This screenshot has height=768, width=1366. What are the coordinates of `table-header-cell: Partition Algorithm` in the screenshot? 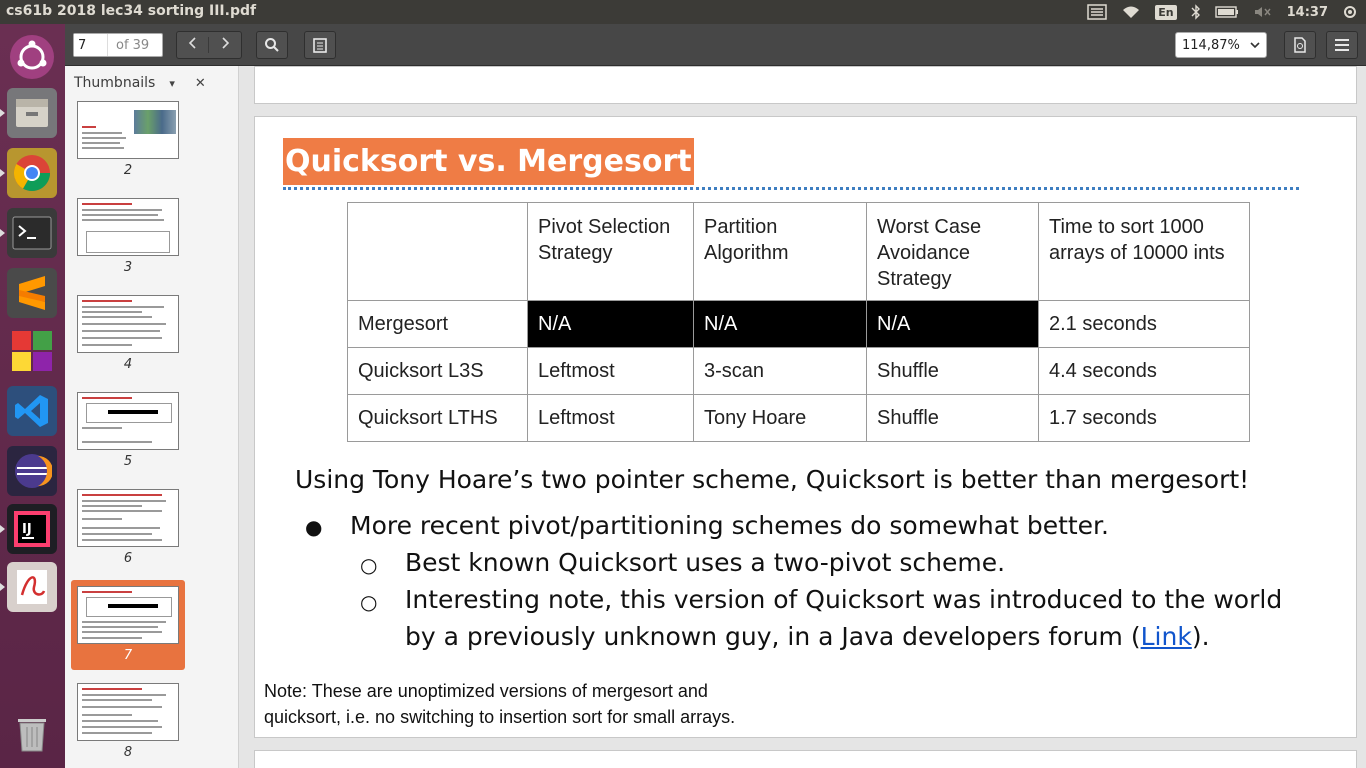 It's located at (780, 251).